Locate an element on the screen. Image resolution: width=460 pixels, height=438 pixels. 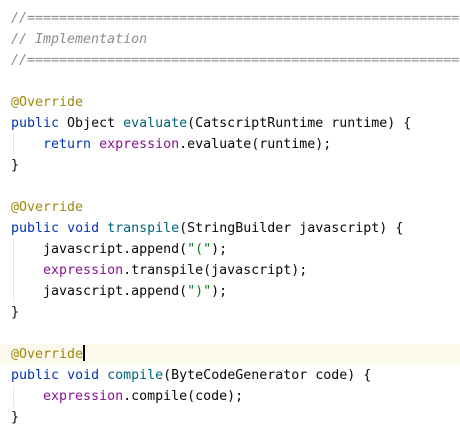
code-line-content: // Implementation is located at coordinates (79, 39).